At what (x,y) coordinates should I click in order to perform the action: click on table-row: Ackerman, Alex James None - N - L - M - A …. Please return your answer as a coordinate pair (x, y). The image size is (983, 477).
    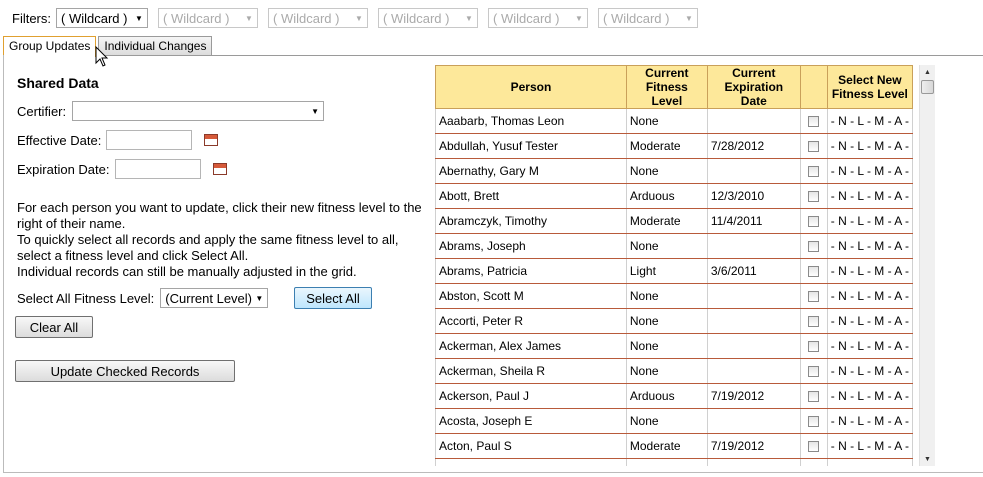
    Looking at the image, I should click on (674, 346).